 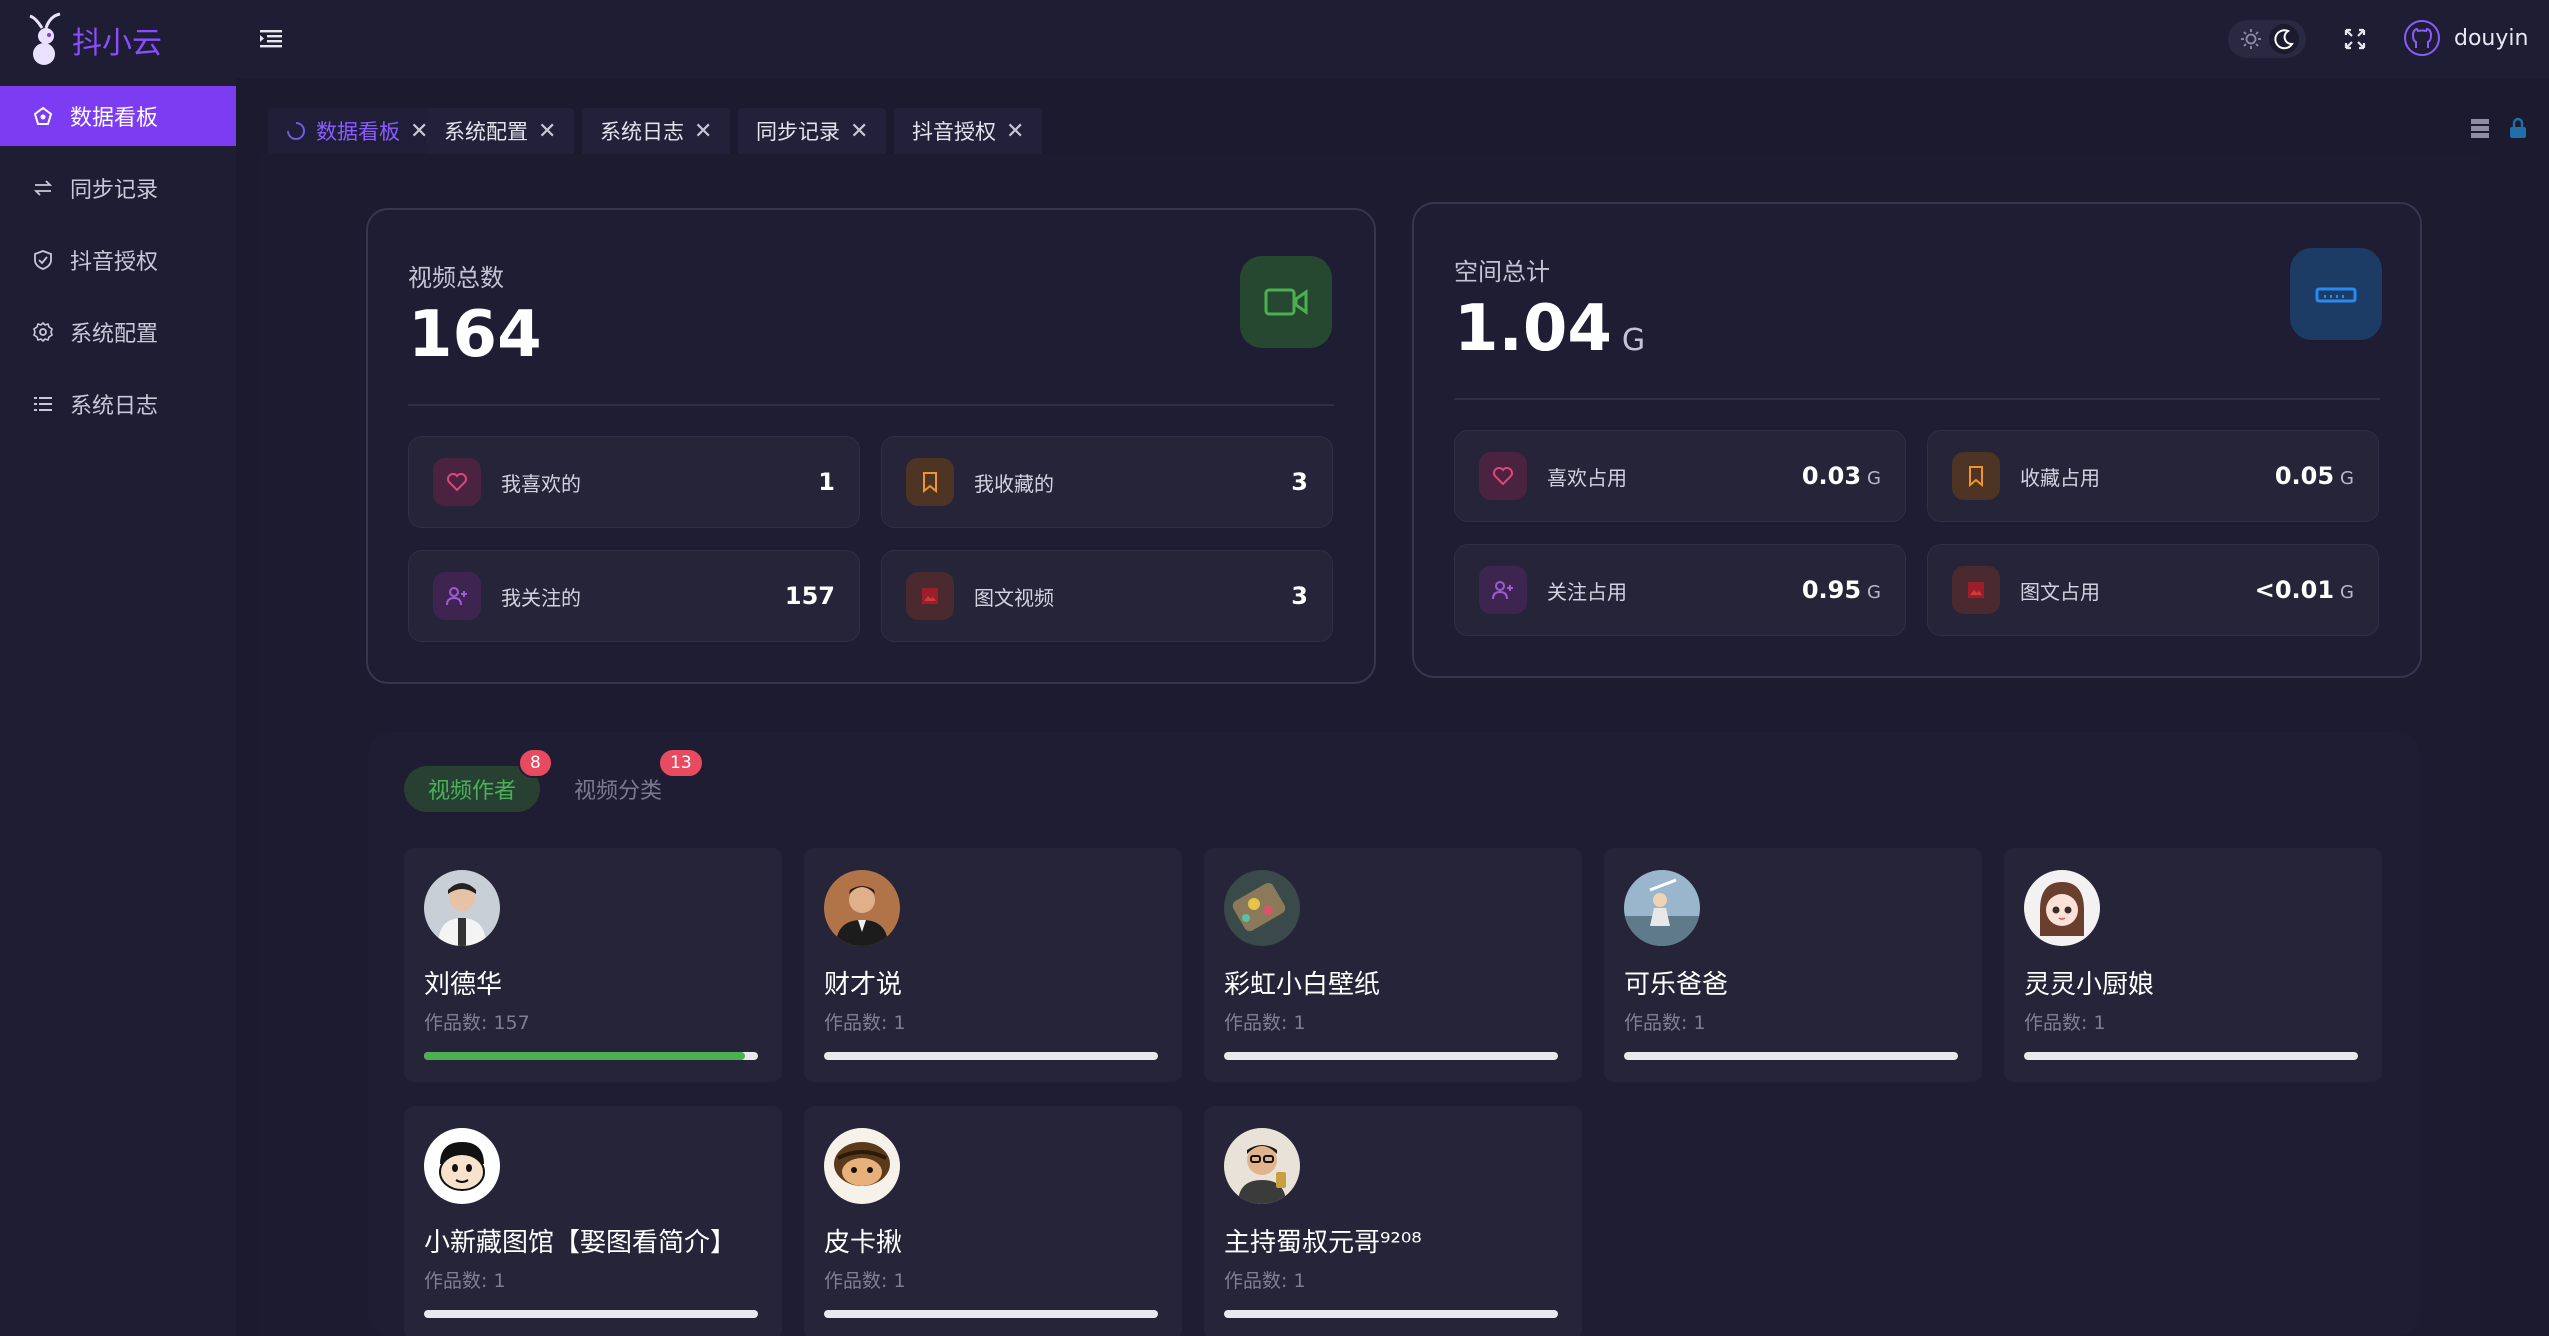 I want to click on author-card: 灵灵小厨娘 作品数: 1, so click(x=2193, y=965).